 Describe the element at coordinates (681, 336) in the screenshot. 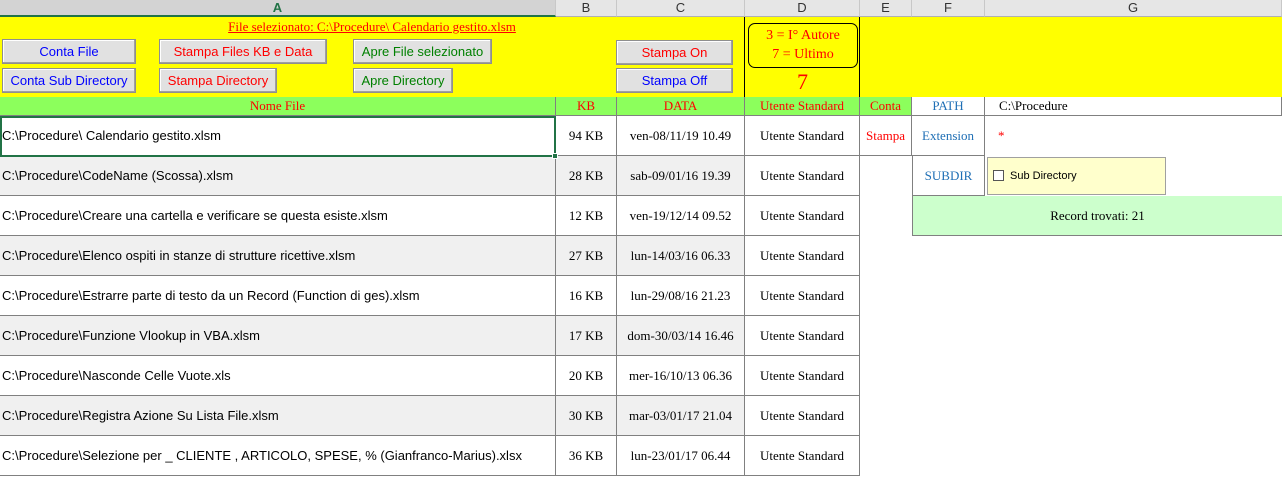

I see `file-date-cell: dom-30/03/14 16.46` at that location.